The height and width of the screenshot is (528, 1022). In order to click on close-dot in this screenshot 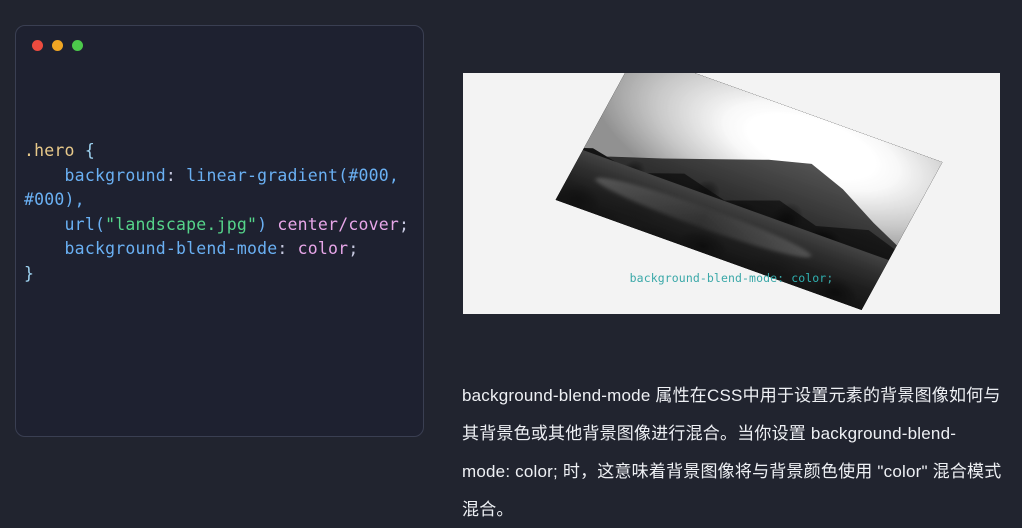, I will do `click(37, 45)`.